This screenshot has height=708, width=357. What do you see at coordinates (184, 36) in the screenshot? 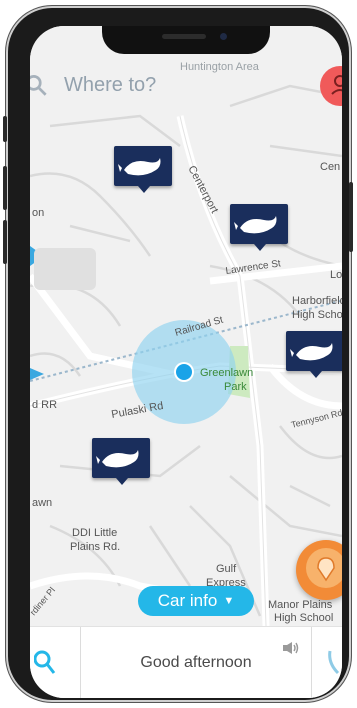
I see `earpiece` at bounding box center [184, 36].